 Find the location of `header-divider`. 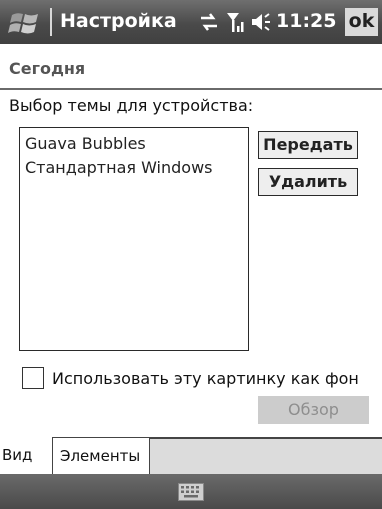

header-divider is located at coordinates (191, 89).